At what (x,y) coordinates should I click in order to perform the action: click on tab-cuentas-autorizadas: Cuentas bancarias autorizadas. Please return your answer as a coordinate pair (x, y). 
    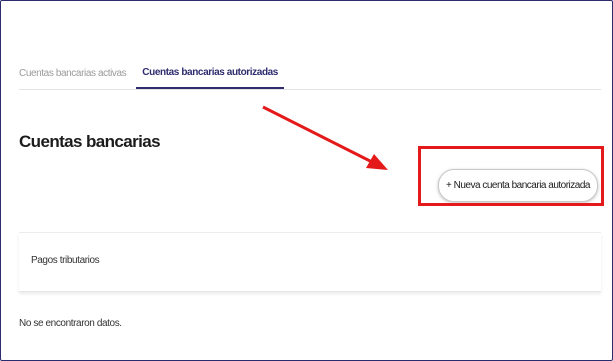
    Looking at the image, I should click on (210, 78).